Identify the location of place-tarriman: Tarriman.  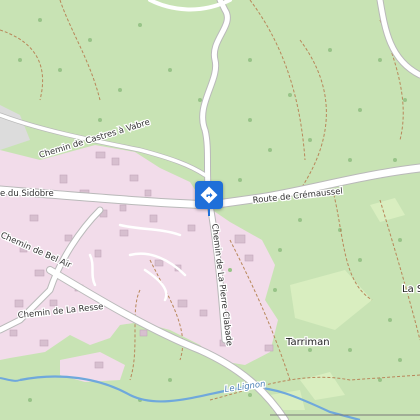
(307, 342).